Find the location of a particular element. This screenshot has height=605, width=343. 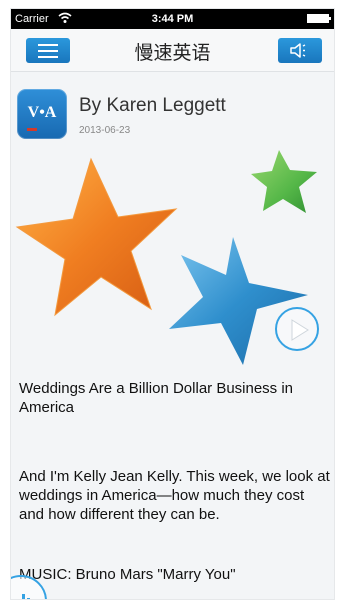

sound-button is located at coordinates (300, 50).